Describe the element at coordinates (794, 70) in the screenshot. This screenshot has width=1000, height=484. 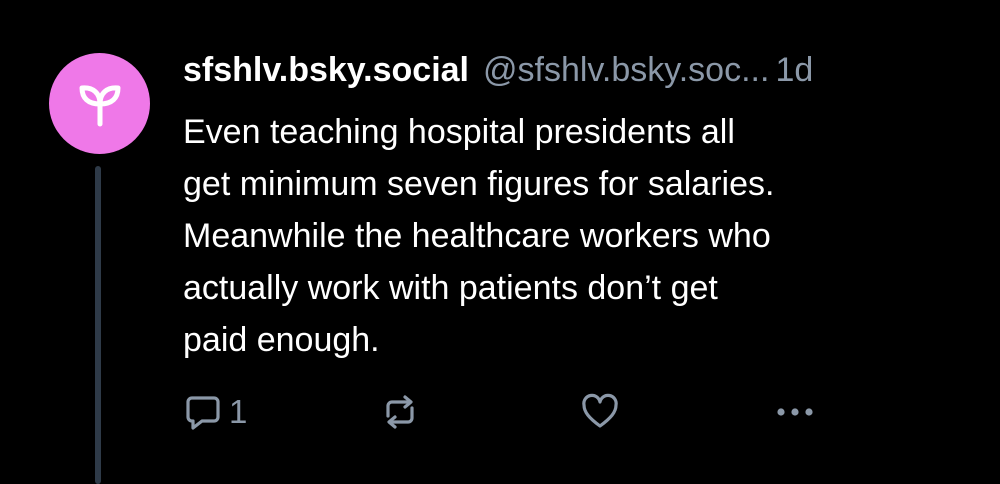
I see `post-timestamp: 1d` at that location.